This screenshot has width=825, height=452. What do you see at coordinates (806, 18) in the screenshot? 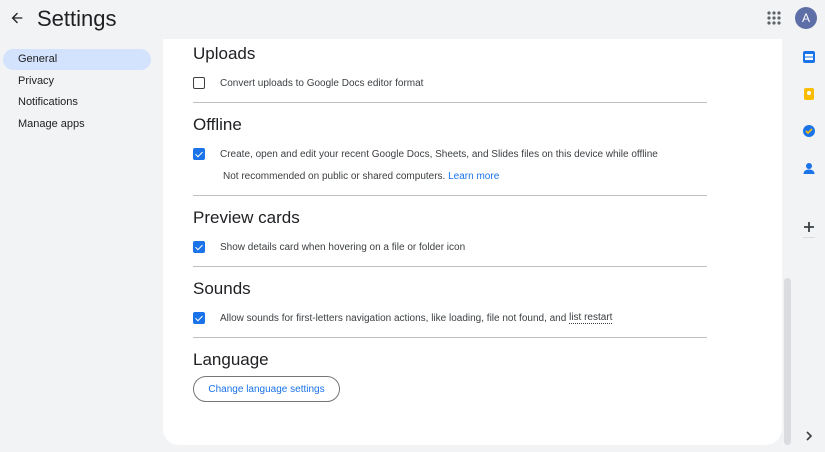
I see `avatar: A` at bounding box center [806, 18].